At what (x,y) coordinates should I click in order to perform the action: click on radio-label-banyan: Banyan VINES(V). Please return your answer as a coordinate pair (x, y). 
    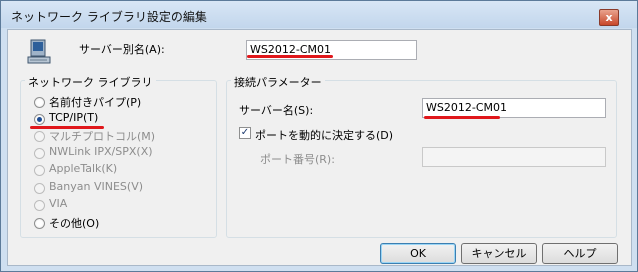
    Looking at the image, I should click on (96, 186).